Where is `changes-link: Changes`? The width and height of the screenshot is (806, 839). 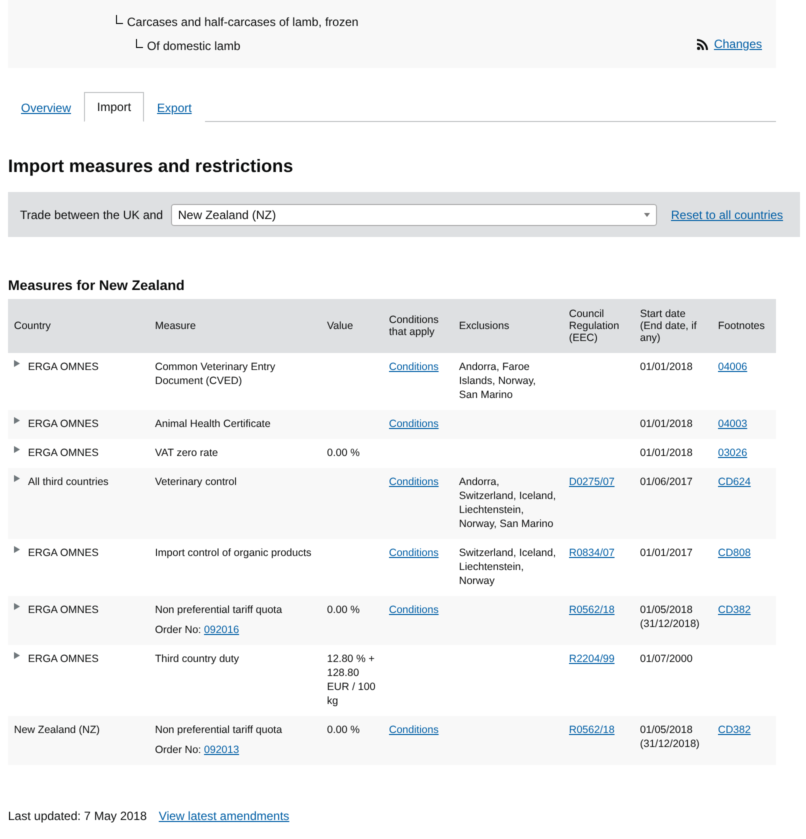 changes-link: Changes is located at coordinates (738, 44).